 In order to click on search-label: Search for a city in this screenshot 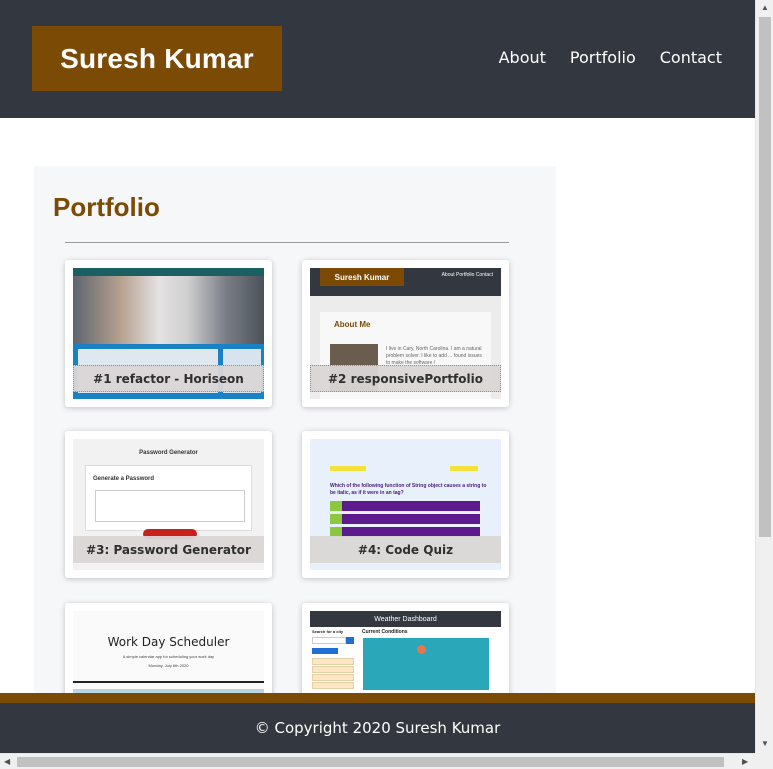, I will do `click(328, 631)`.